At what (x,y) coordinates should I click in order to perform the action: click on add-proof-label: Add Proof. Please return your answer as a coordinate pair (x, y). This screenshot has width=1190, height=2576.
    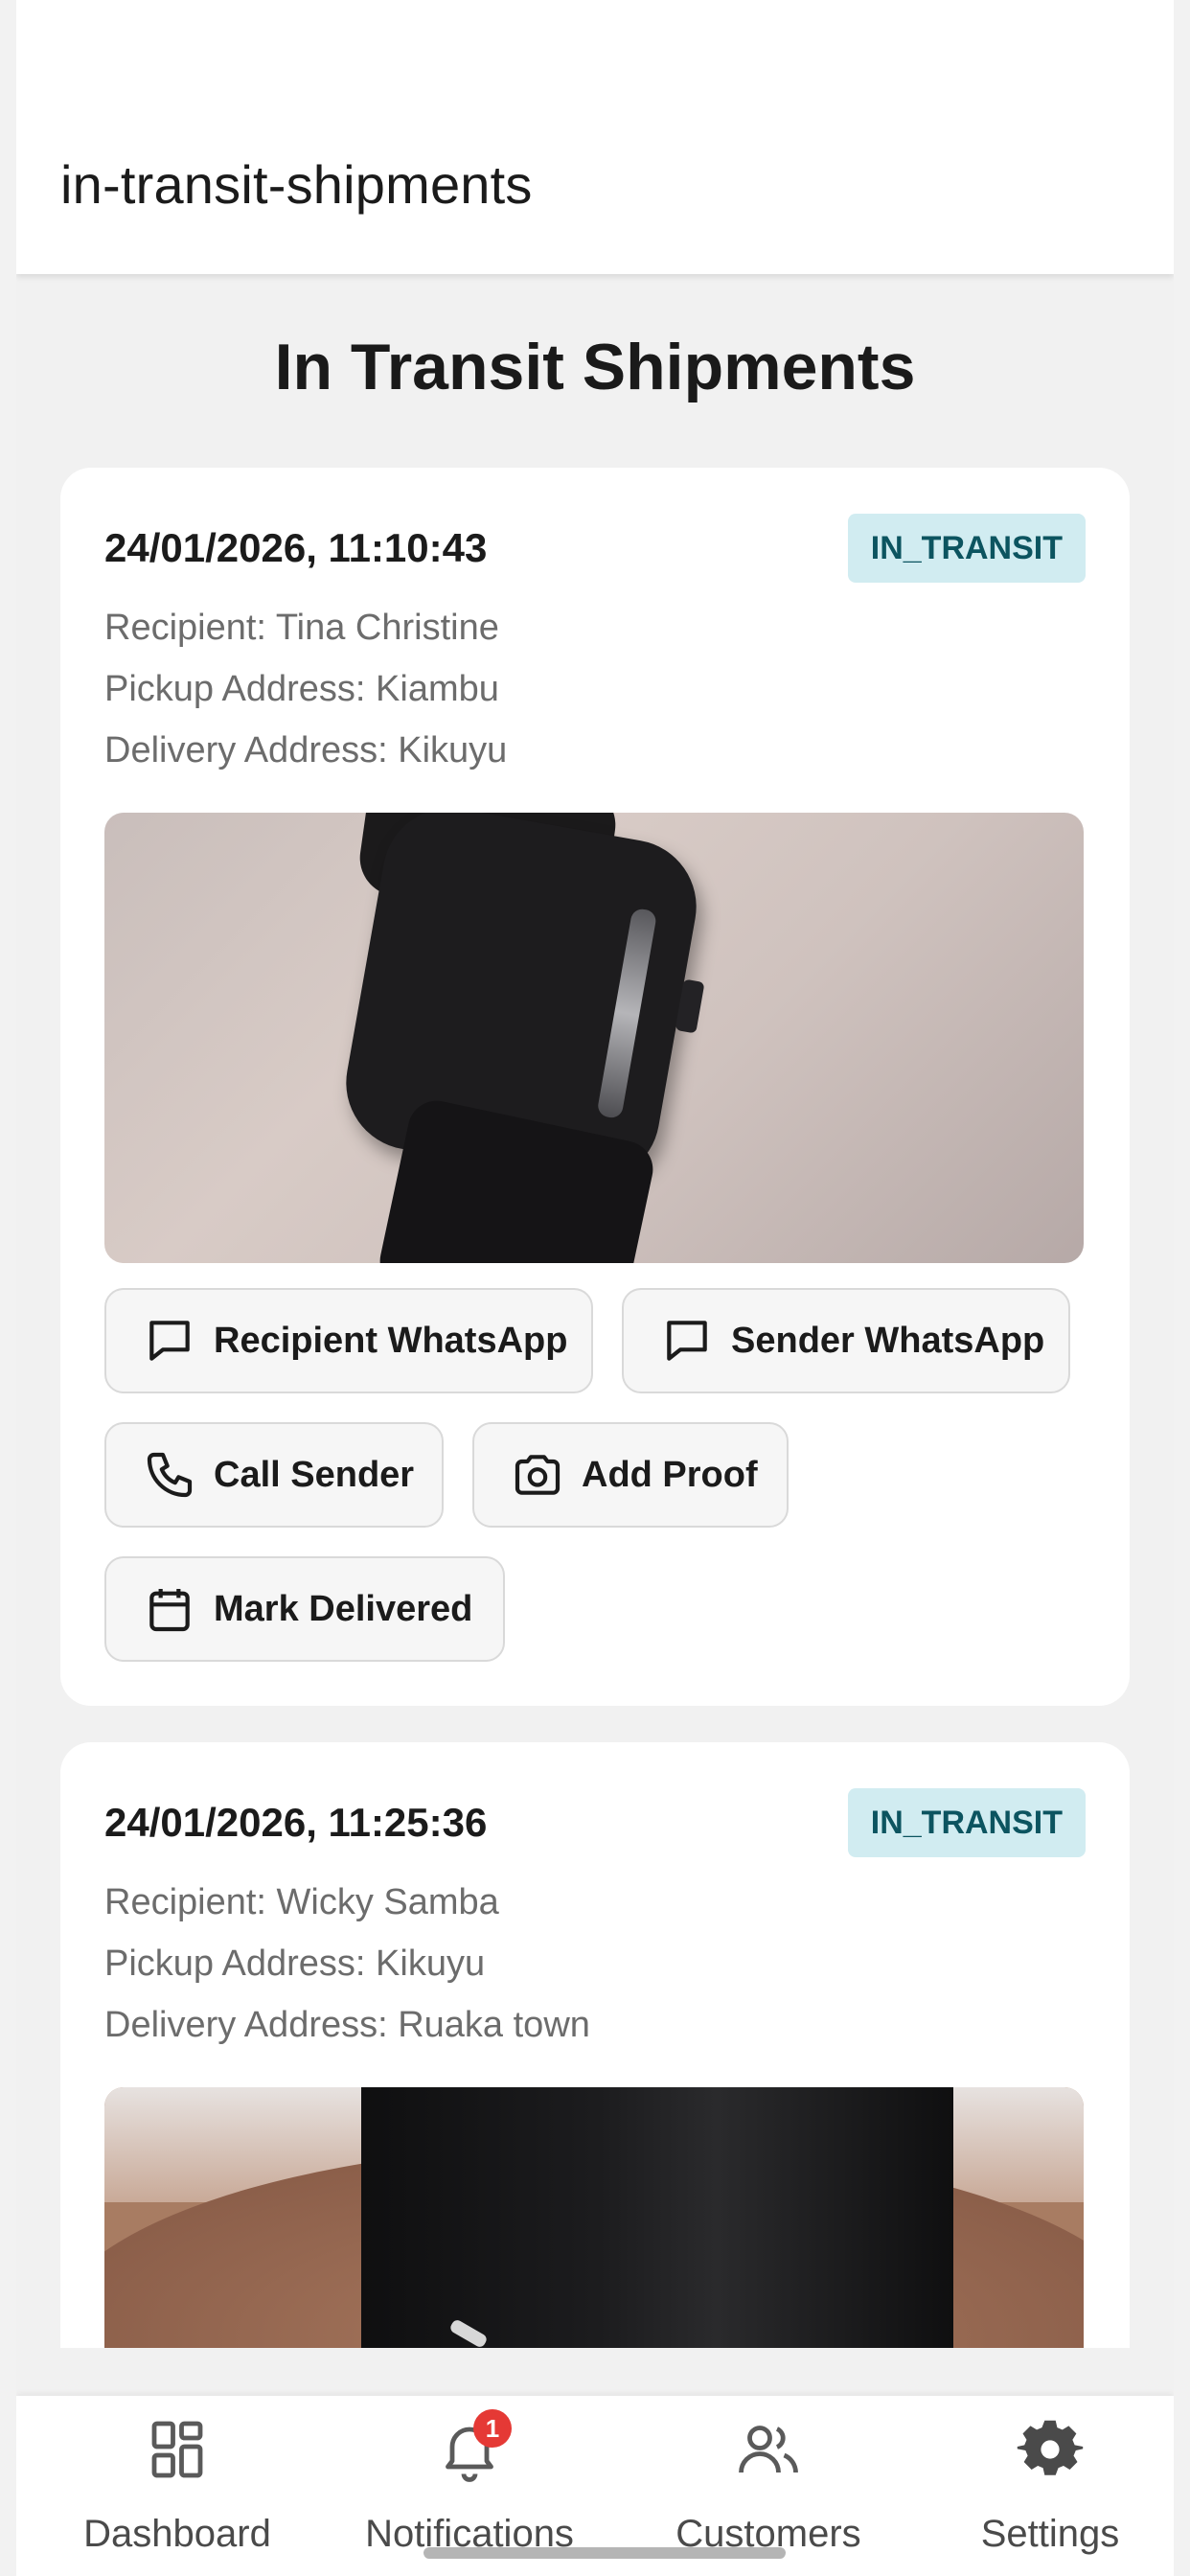
    Looking at the image, I should click on (670, 1474).